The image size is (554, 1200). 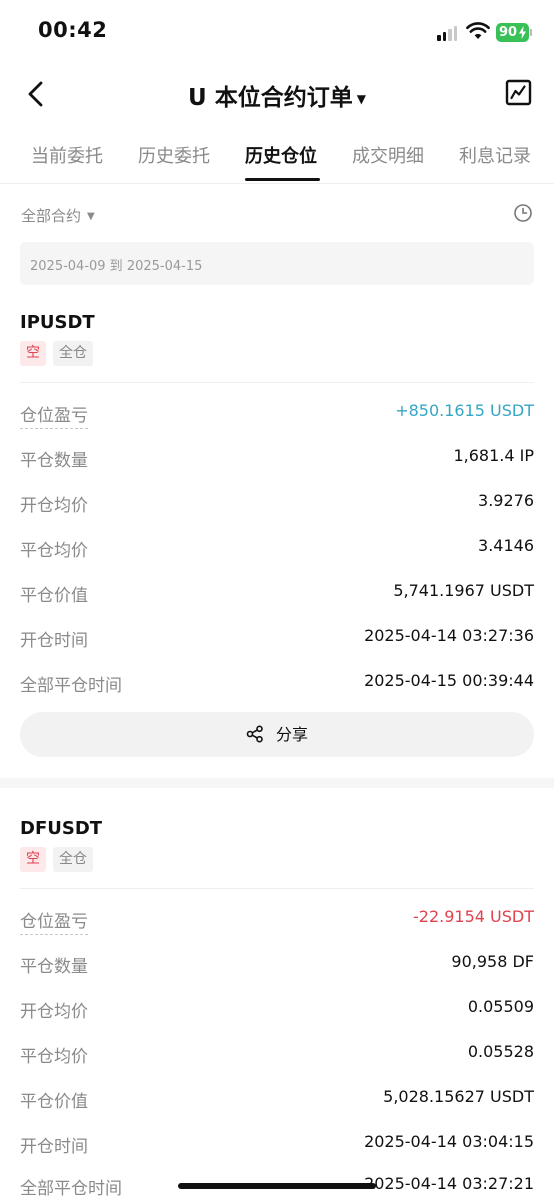 What do you see at coordinates (277, 1012) in the screenshot?
I see `open-avg-row: 开仓均价 0.05509` at bounding box center [277, 1012].